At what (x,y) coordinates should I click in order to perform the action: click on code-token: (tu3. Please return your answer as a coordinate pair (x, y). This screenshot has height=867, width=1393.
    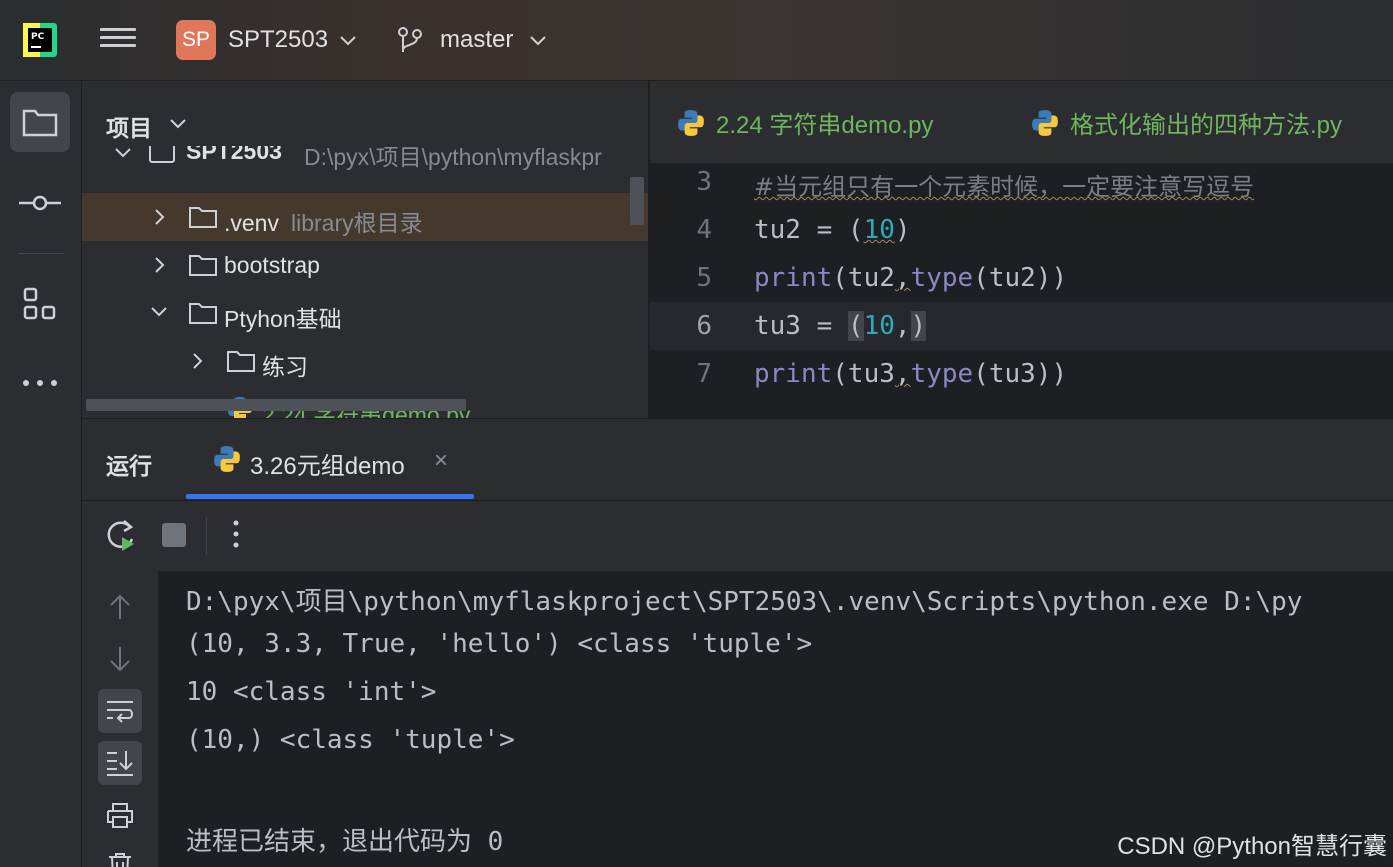
    Looking at the image, I should click on (863, 374).